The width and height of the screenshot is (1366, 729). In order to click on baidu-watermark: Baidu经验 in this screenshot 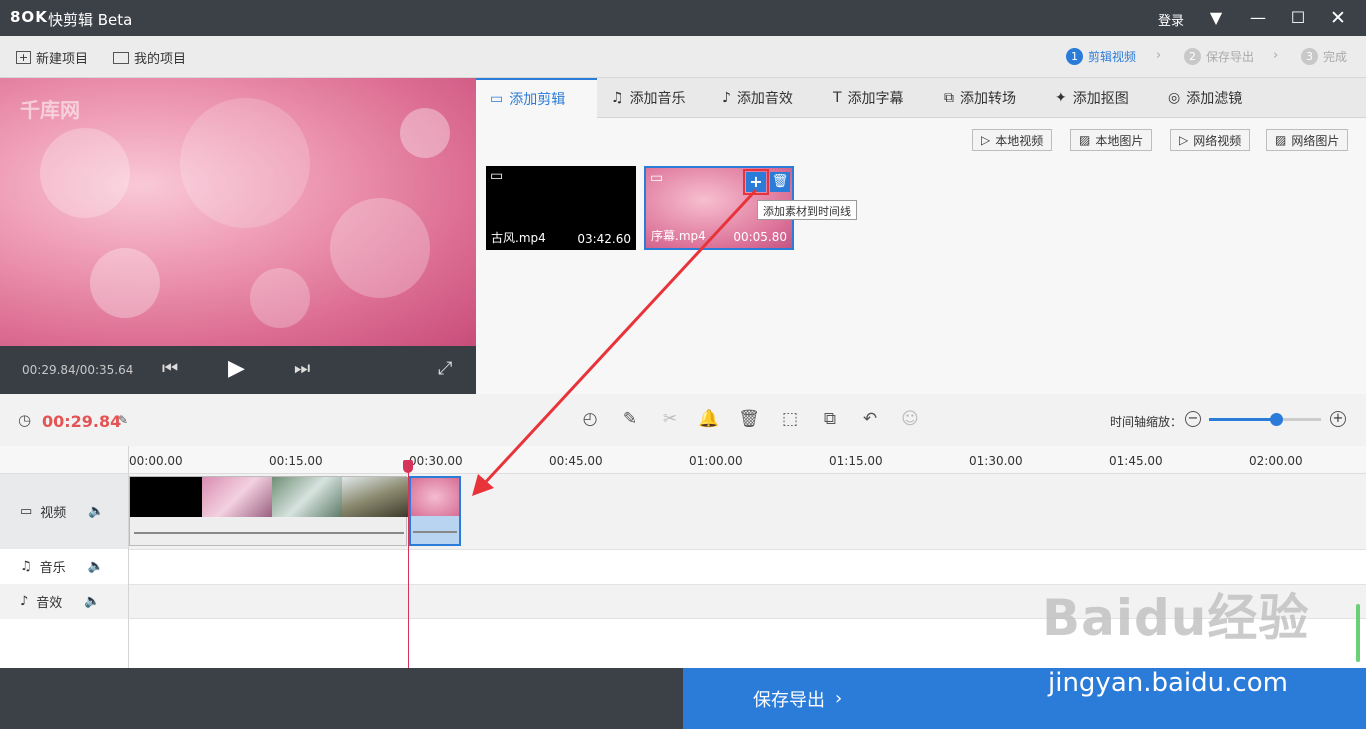, I will do `click(1176, 618)`.